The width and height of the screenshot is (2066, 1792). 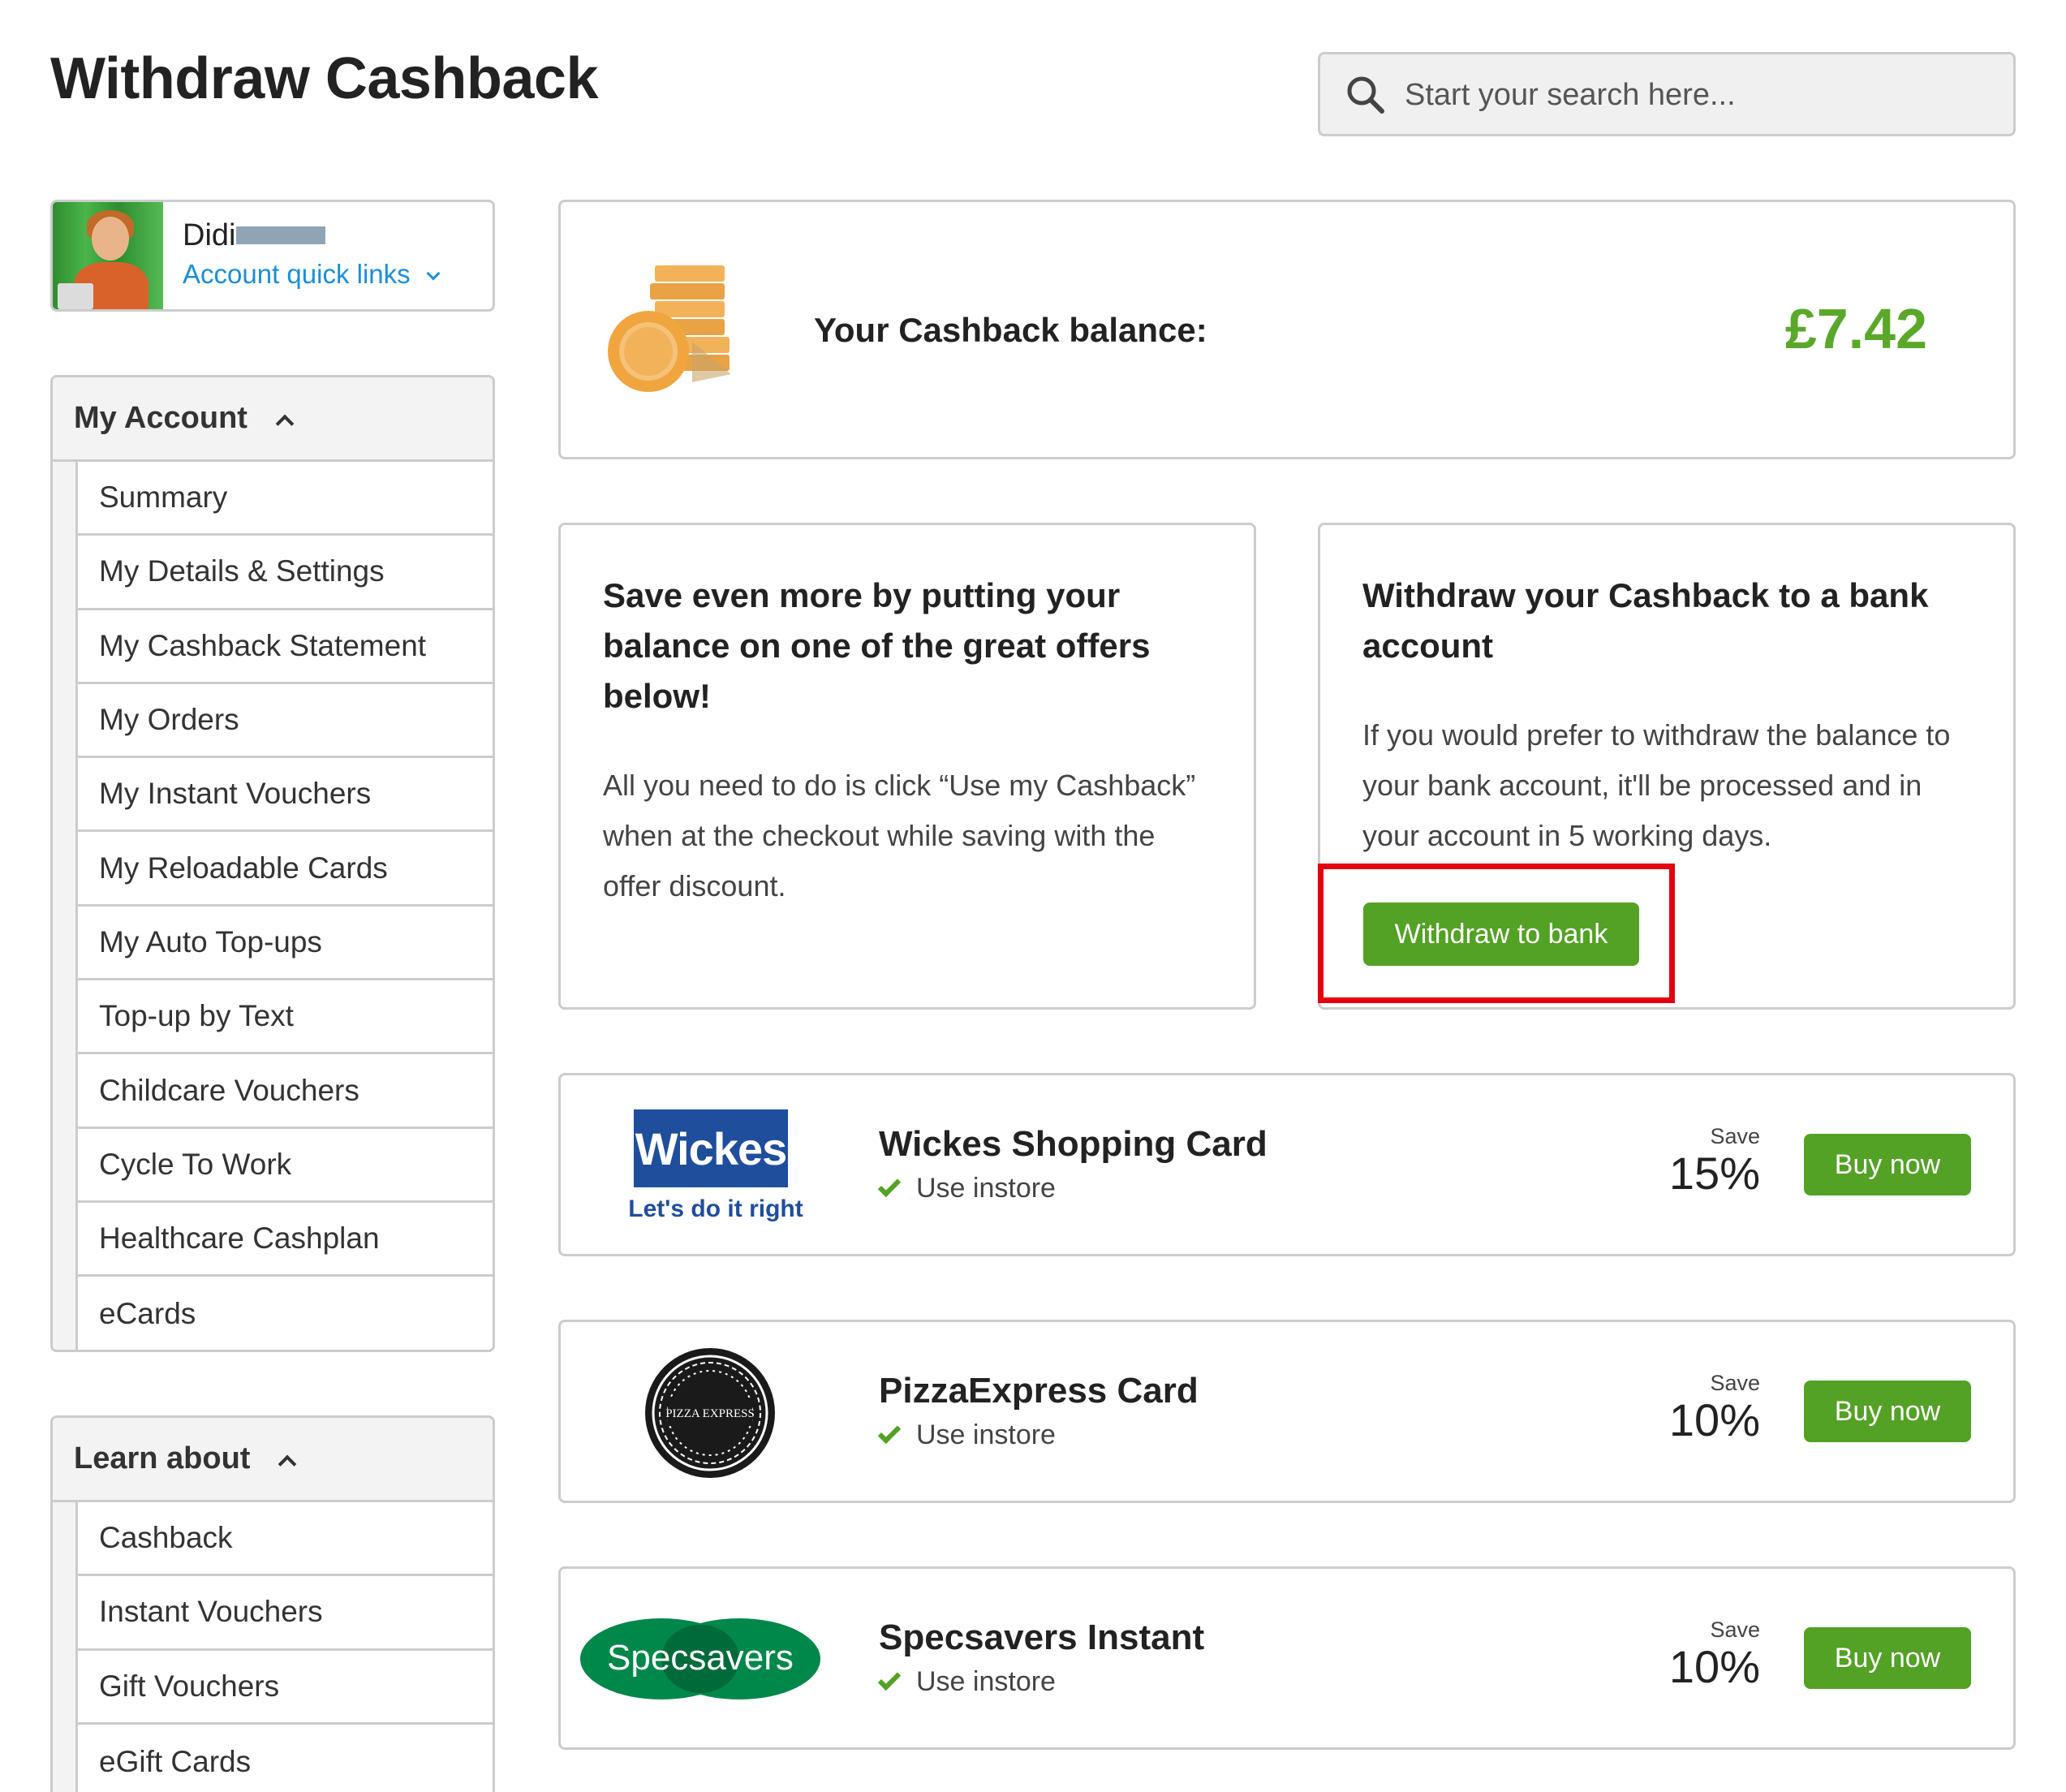 I want to click on wickes-logo-mark: Wickes, so click(x=711, y=1148).